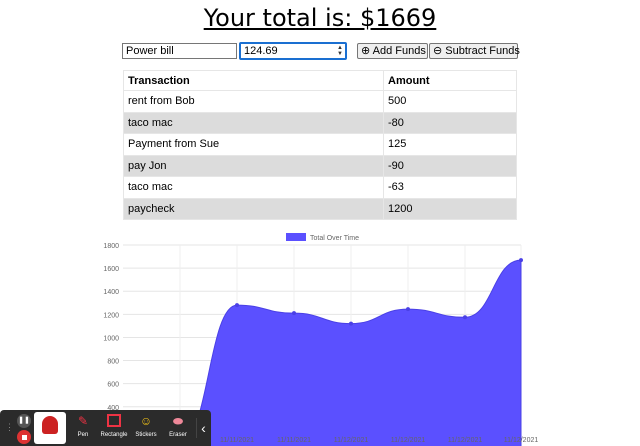 The height and width of the screenshot is (446, 640). What do you see at coordinates (253, 80) in the screenshot?
I see `header-transaction: Transaction` at bounding box center [253, 80].